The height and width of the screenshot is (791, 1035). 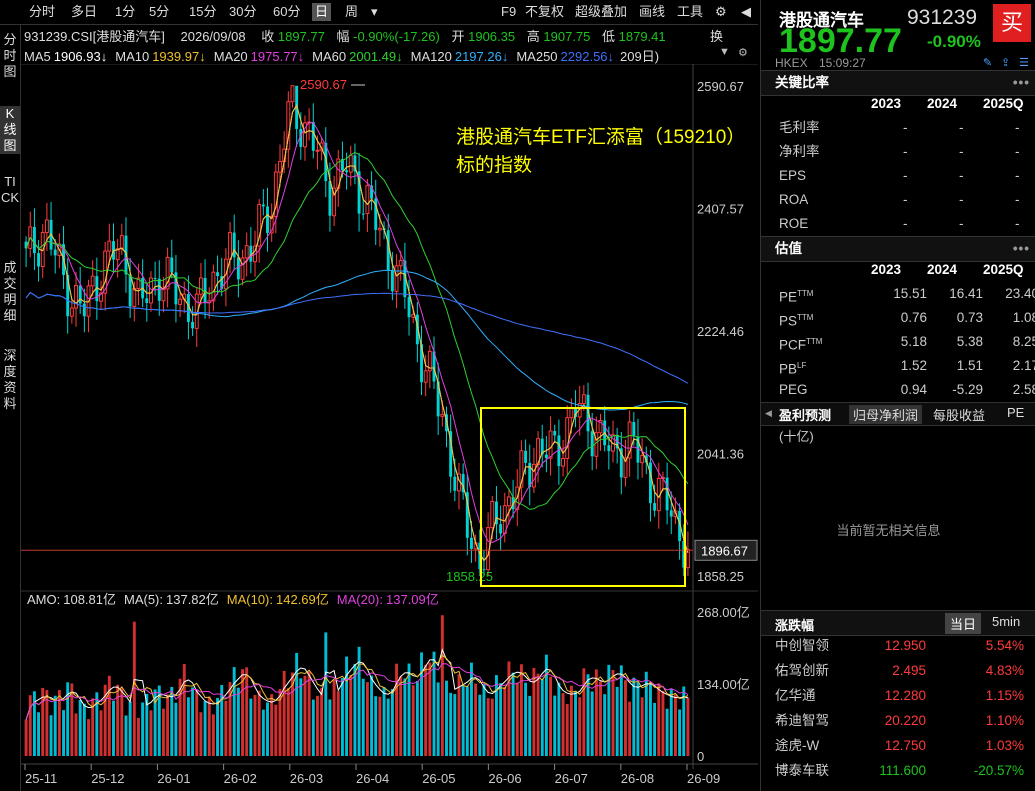 I want to click on movers-tab-5min: 5min, so click(x=1006, y=621).